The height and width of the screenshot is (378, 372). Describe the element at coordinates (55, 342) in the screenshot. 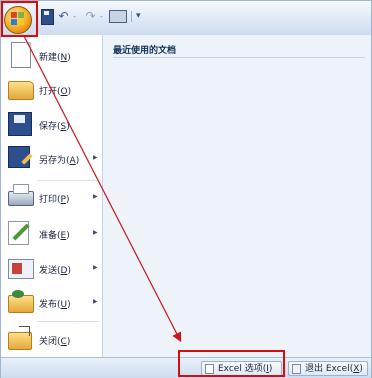

I see `menu-item-label: 关闭(C)` at that location.